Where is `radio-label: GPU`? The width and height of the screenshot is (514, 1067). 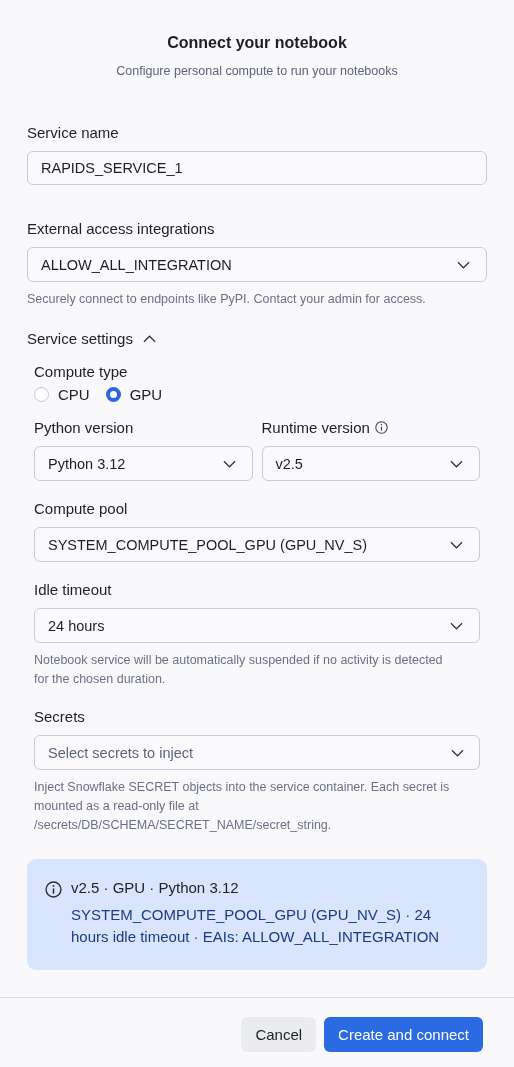 radio-label: GPU is located at coordinates (146, 394).